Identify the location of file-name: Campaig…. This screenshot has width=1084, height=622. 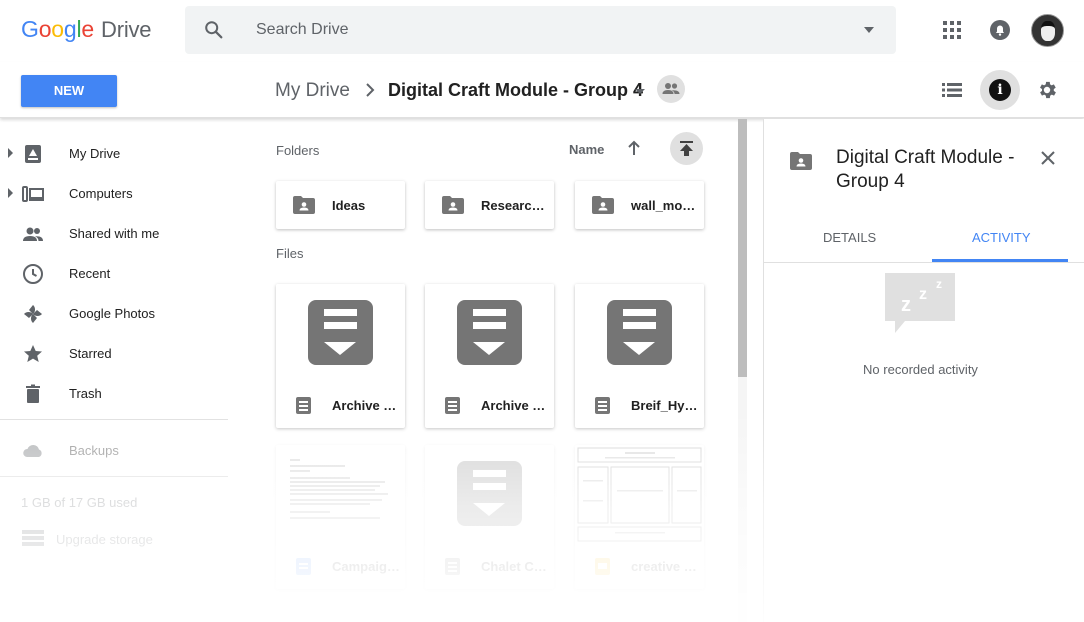
(366, 566).